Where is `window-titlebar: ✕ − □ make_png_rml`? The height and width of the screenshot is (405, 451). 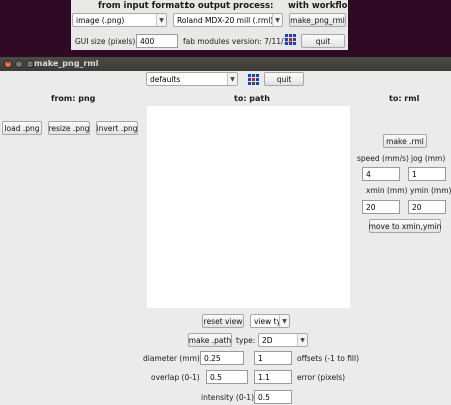 window-titlebar: ✕ − □ make_png_rml is located at coordinates (225, 64).